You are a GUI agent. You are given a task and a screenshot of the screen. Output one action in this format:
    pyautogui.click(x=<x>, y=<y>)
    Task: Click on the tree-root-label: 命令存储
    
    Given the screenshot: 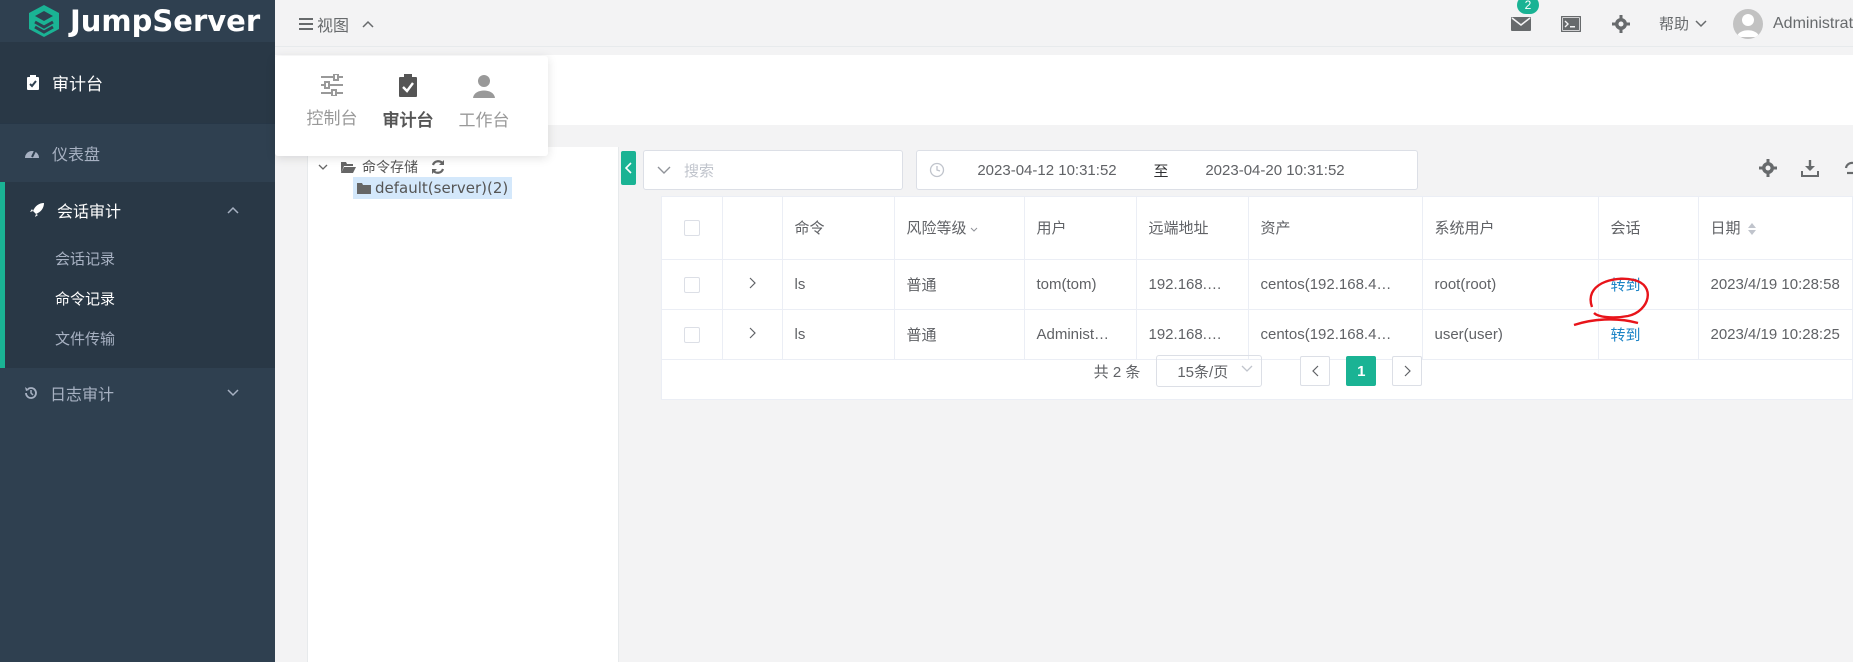 What is the action you would take?
    pyautogui.click(x=390, y=167)
    